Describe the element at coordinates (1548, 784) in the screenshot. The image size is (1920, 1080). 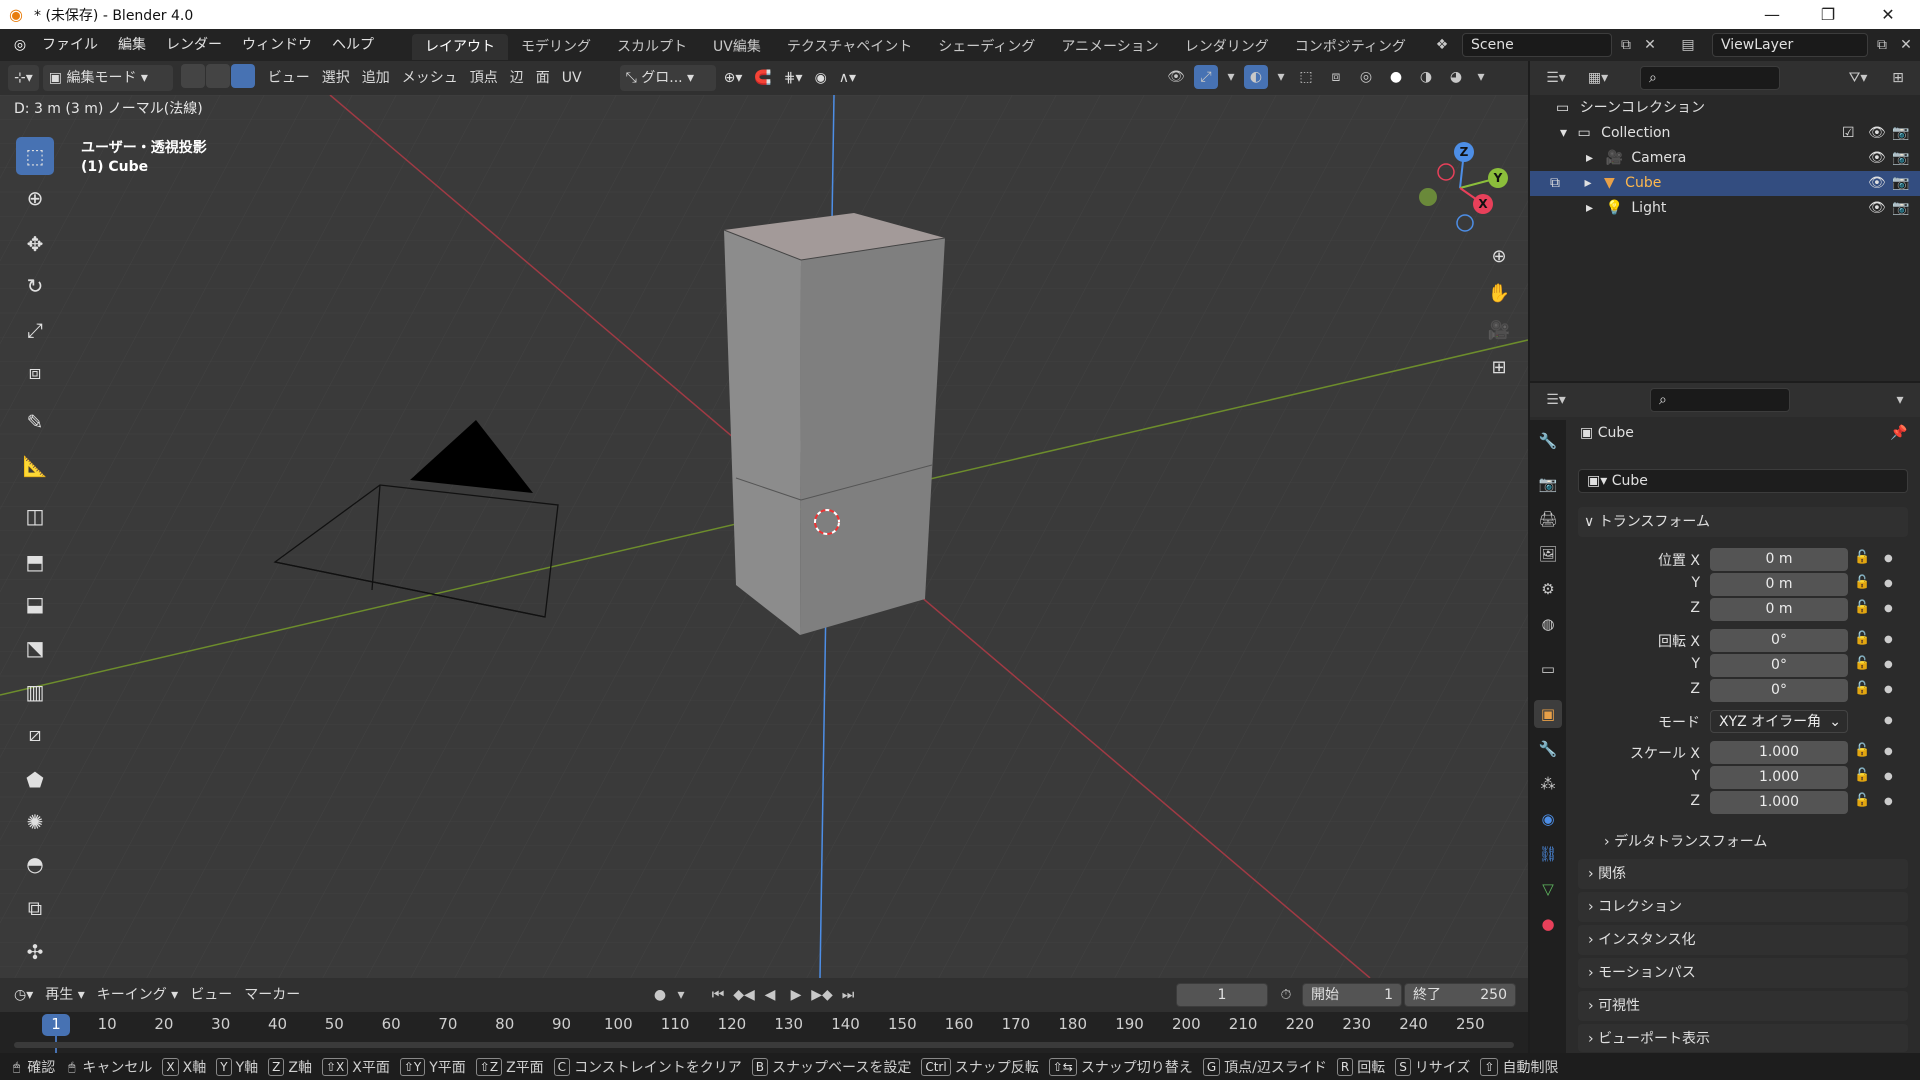
I see `particles-tab-icon: ⁂` at that location.